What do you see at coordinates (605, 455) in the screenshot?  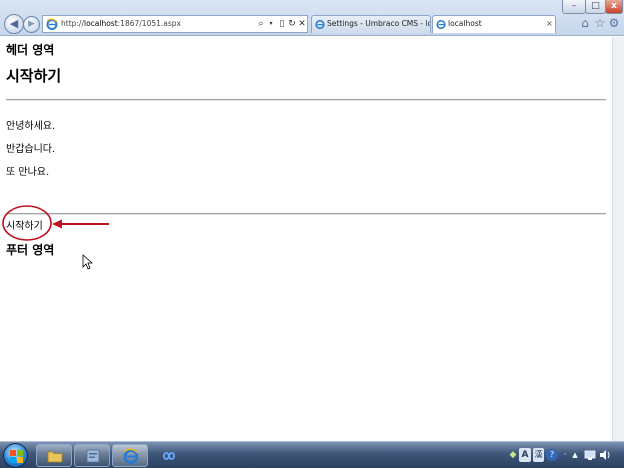 I see `volume-icon` at bounding box center [605, 455].